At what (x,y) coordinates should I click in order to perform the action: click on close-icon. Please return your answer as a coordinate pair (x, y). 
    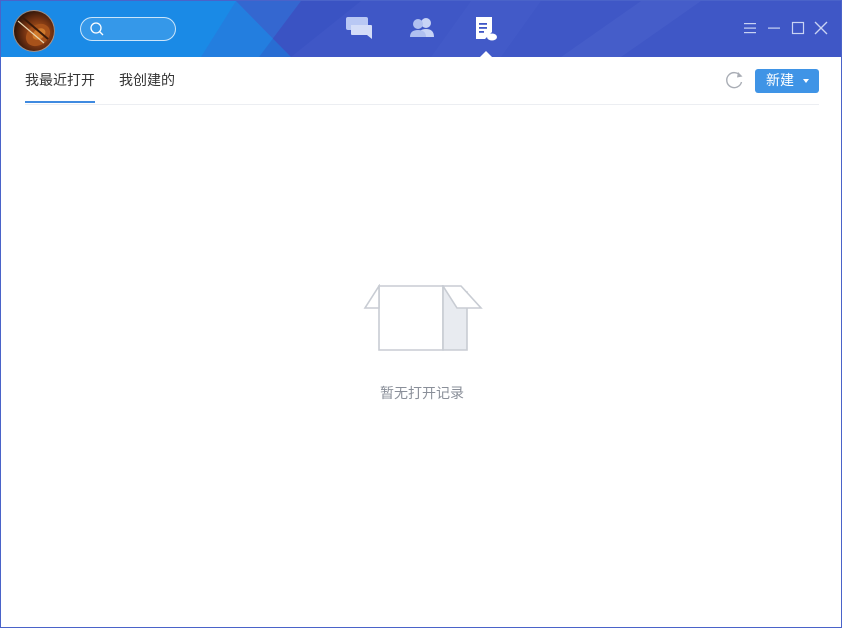
    Looking at the image, I should click on (821, 28).